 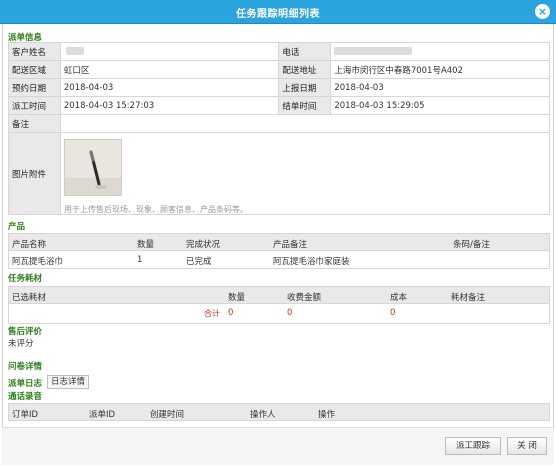 I want to click on call-record-section-label: 通话录音, so click(x=25, y=397).